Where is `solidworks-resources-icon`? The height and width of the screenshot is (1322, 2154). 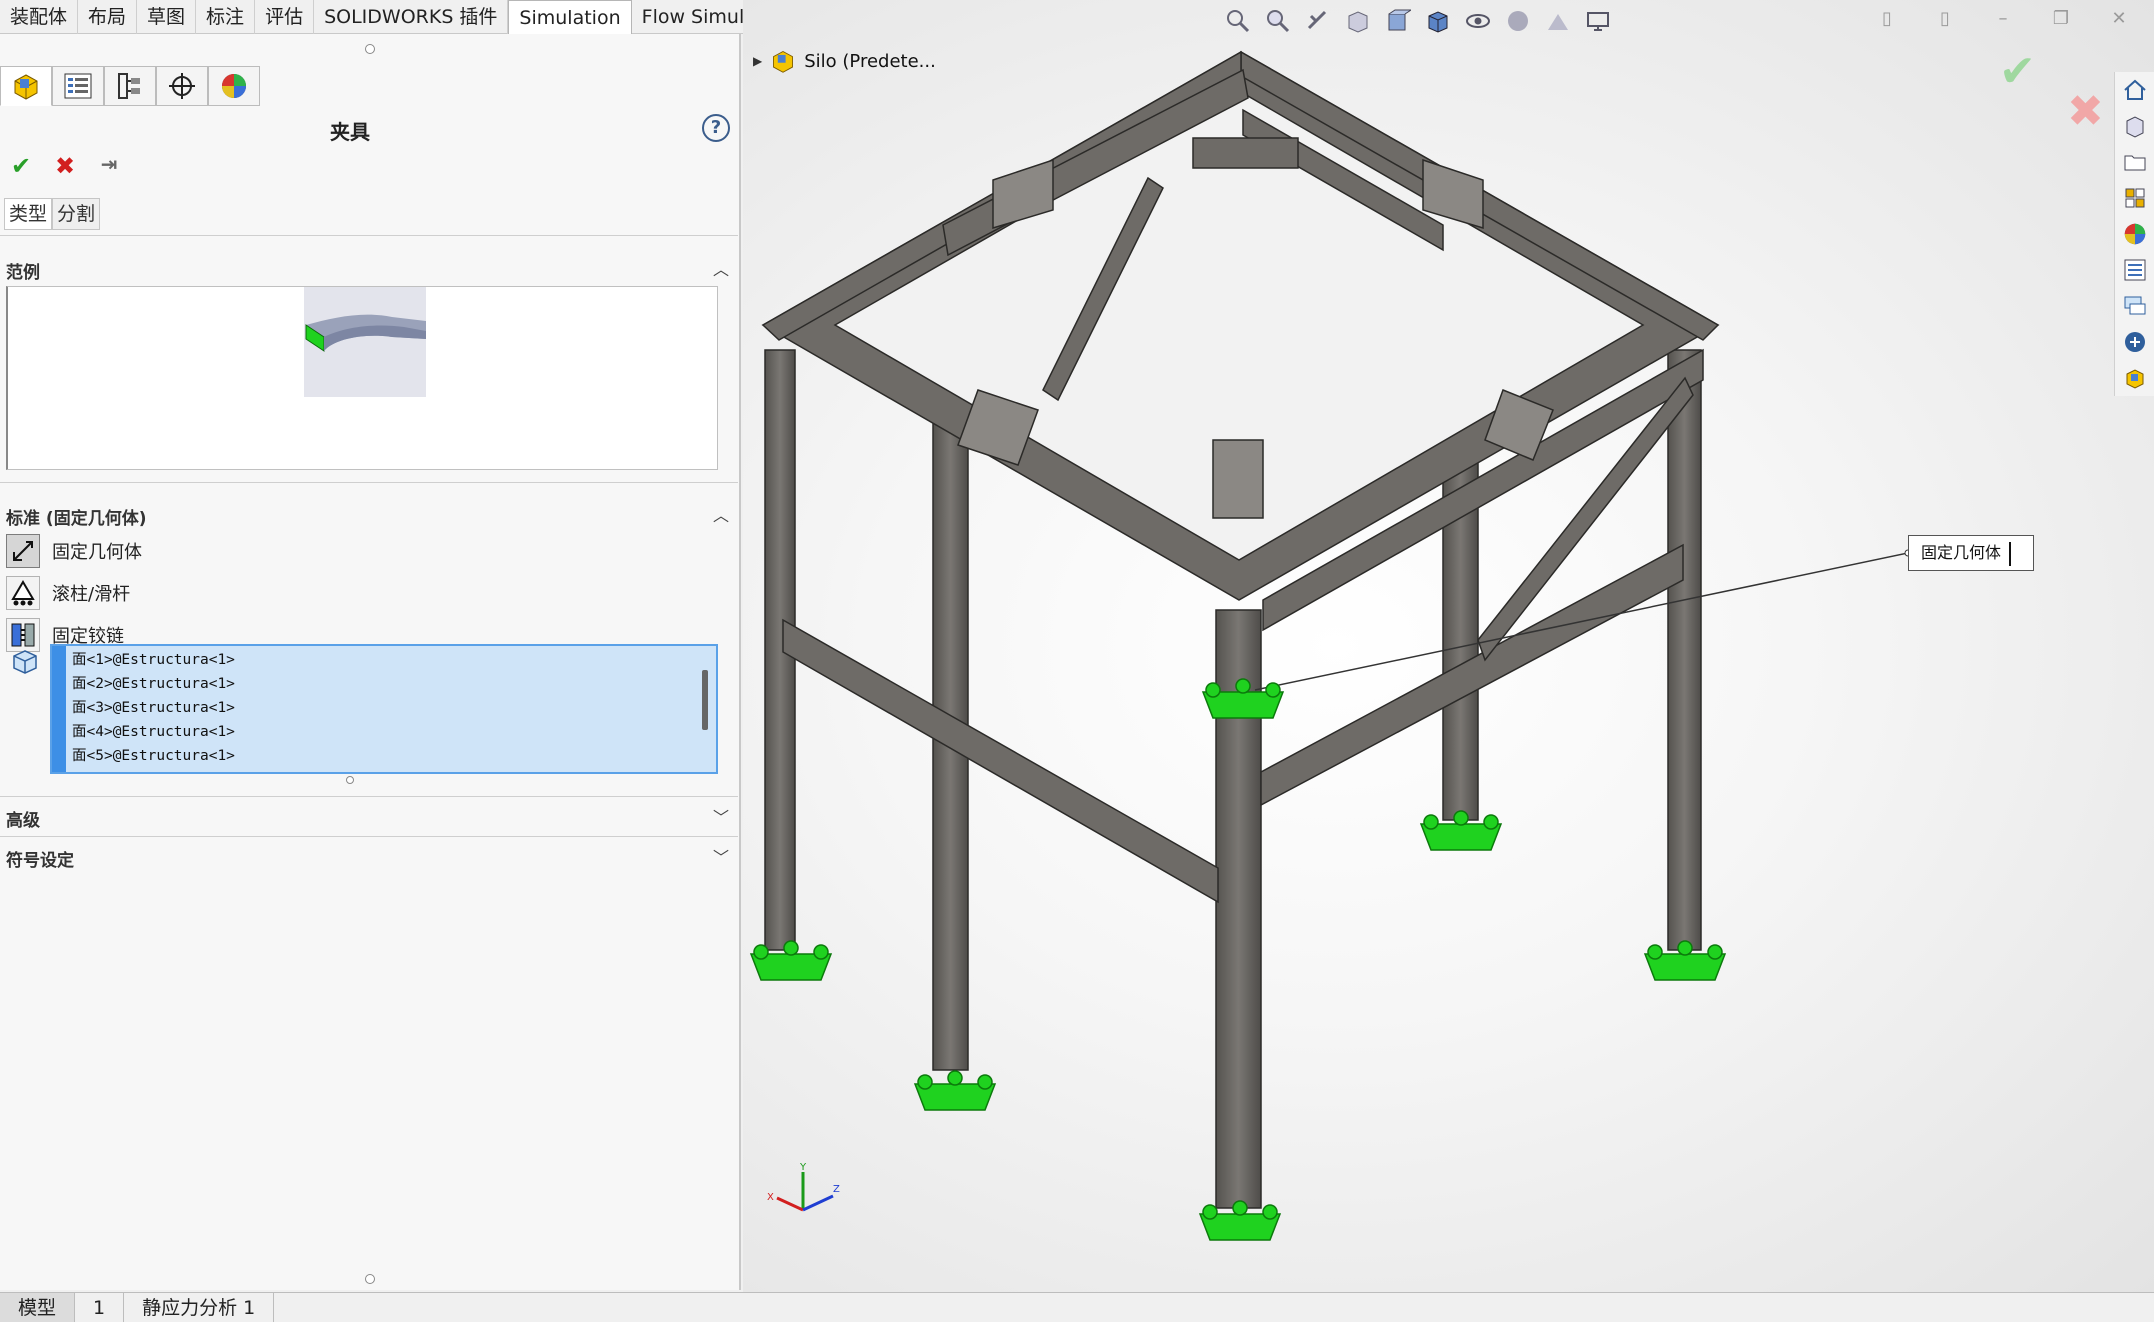 solidworks-resources-icon is located at coordinates (2134, 342).